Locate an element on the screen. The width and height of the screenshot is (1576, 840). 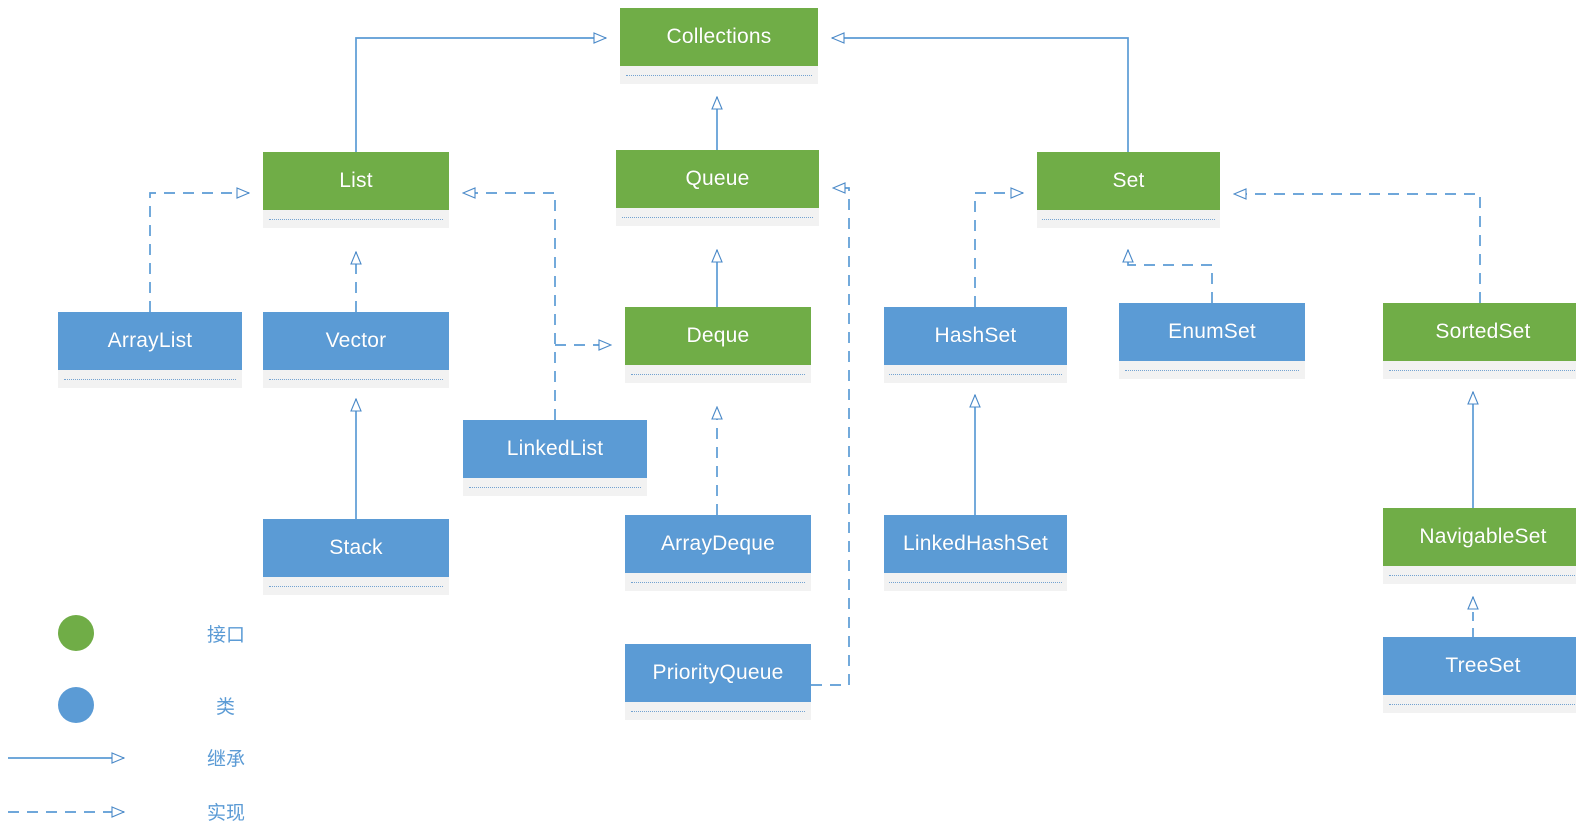
legend-interface-swatch-icon is located at coordinates (76, 633).